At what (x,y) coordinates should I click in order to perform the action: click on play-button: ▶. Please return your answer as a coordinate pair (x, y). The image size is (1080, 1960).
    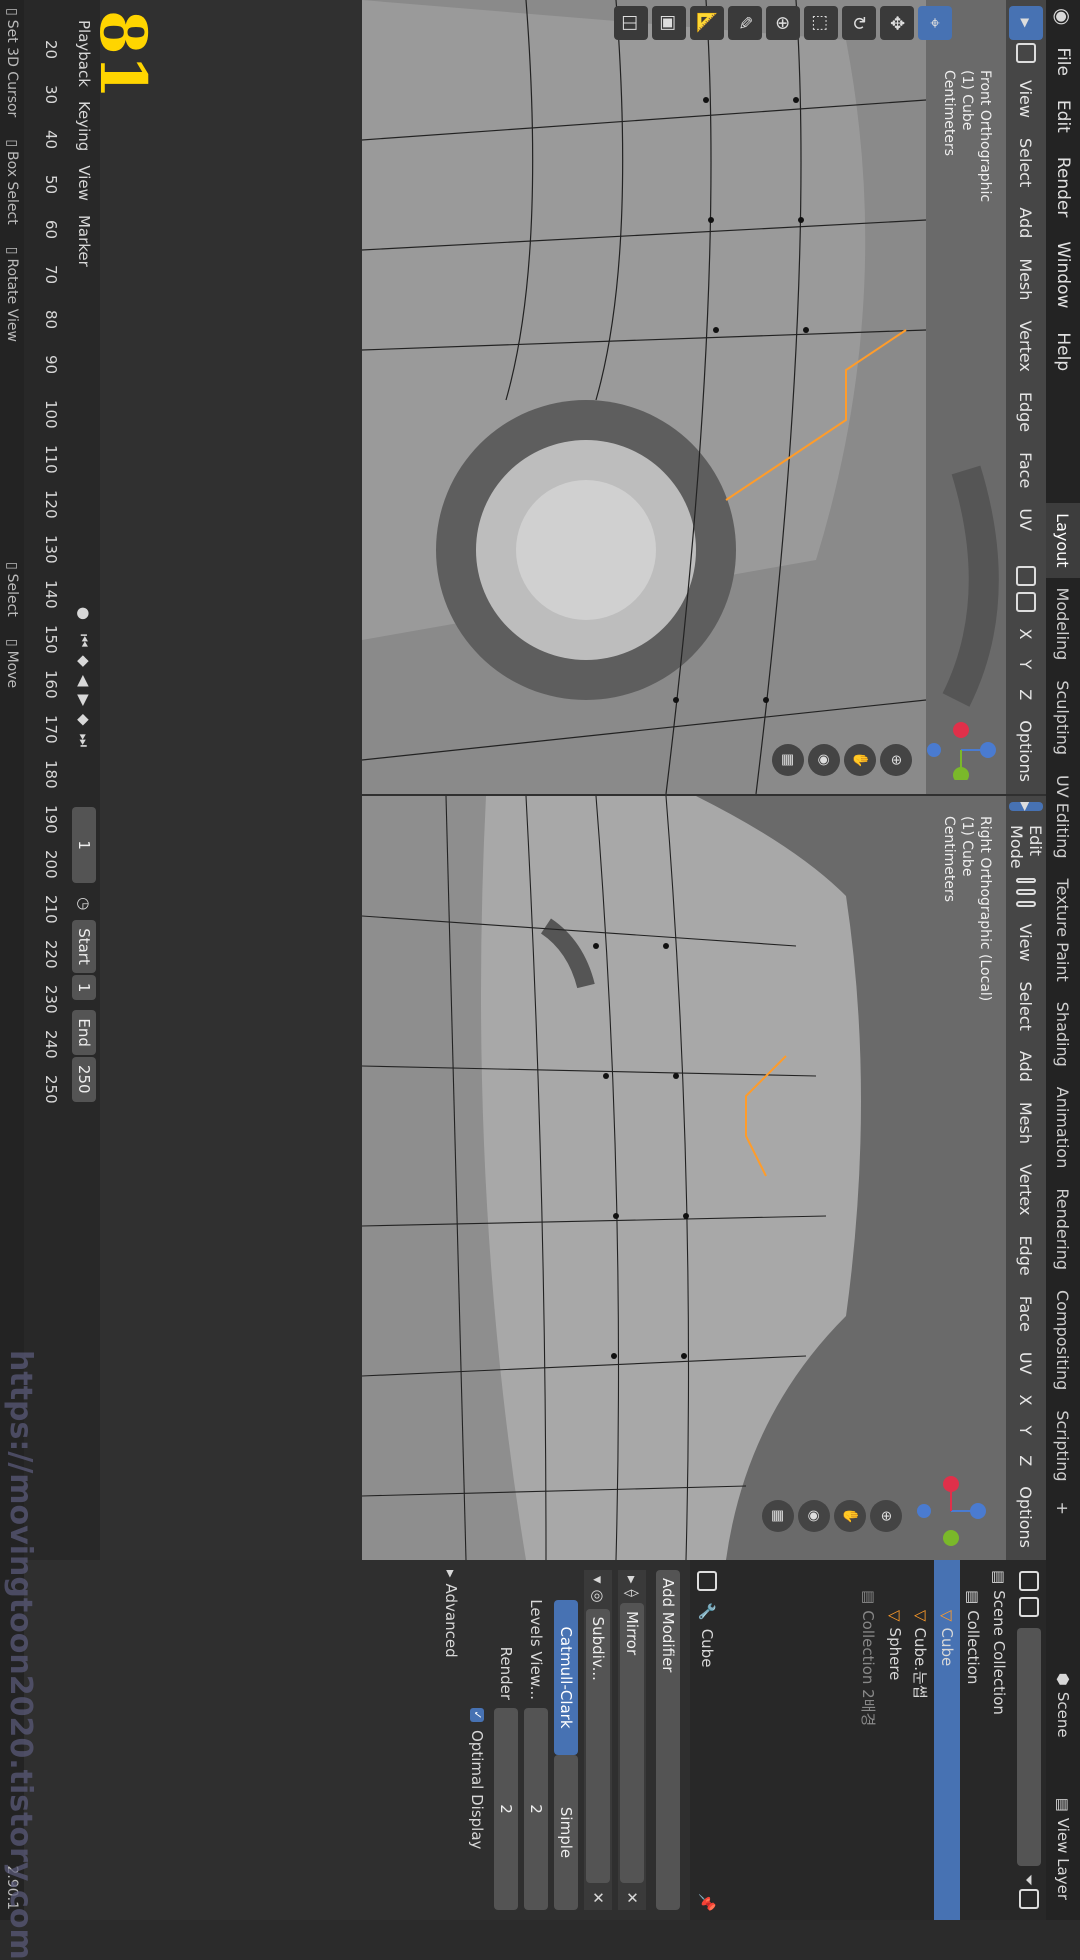
    Looking at the image, I should click on (84, 701).